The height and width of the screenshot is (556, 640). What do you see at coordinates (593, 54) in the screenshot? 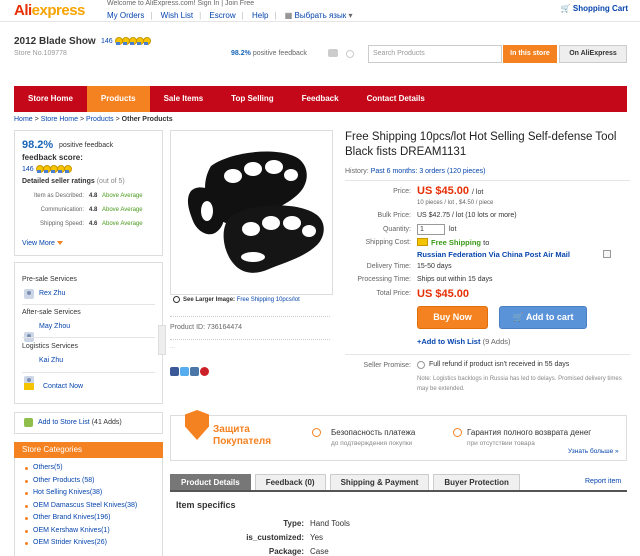
I see `search-on-aliexpress-button: On AliExpress` at bounding box center [593, 54].